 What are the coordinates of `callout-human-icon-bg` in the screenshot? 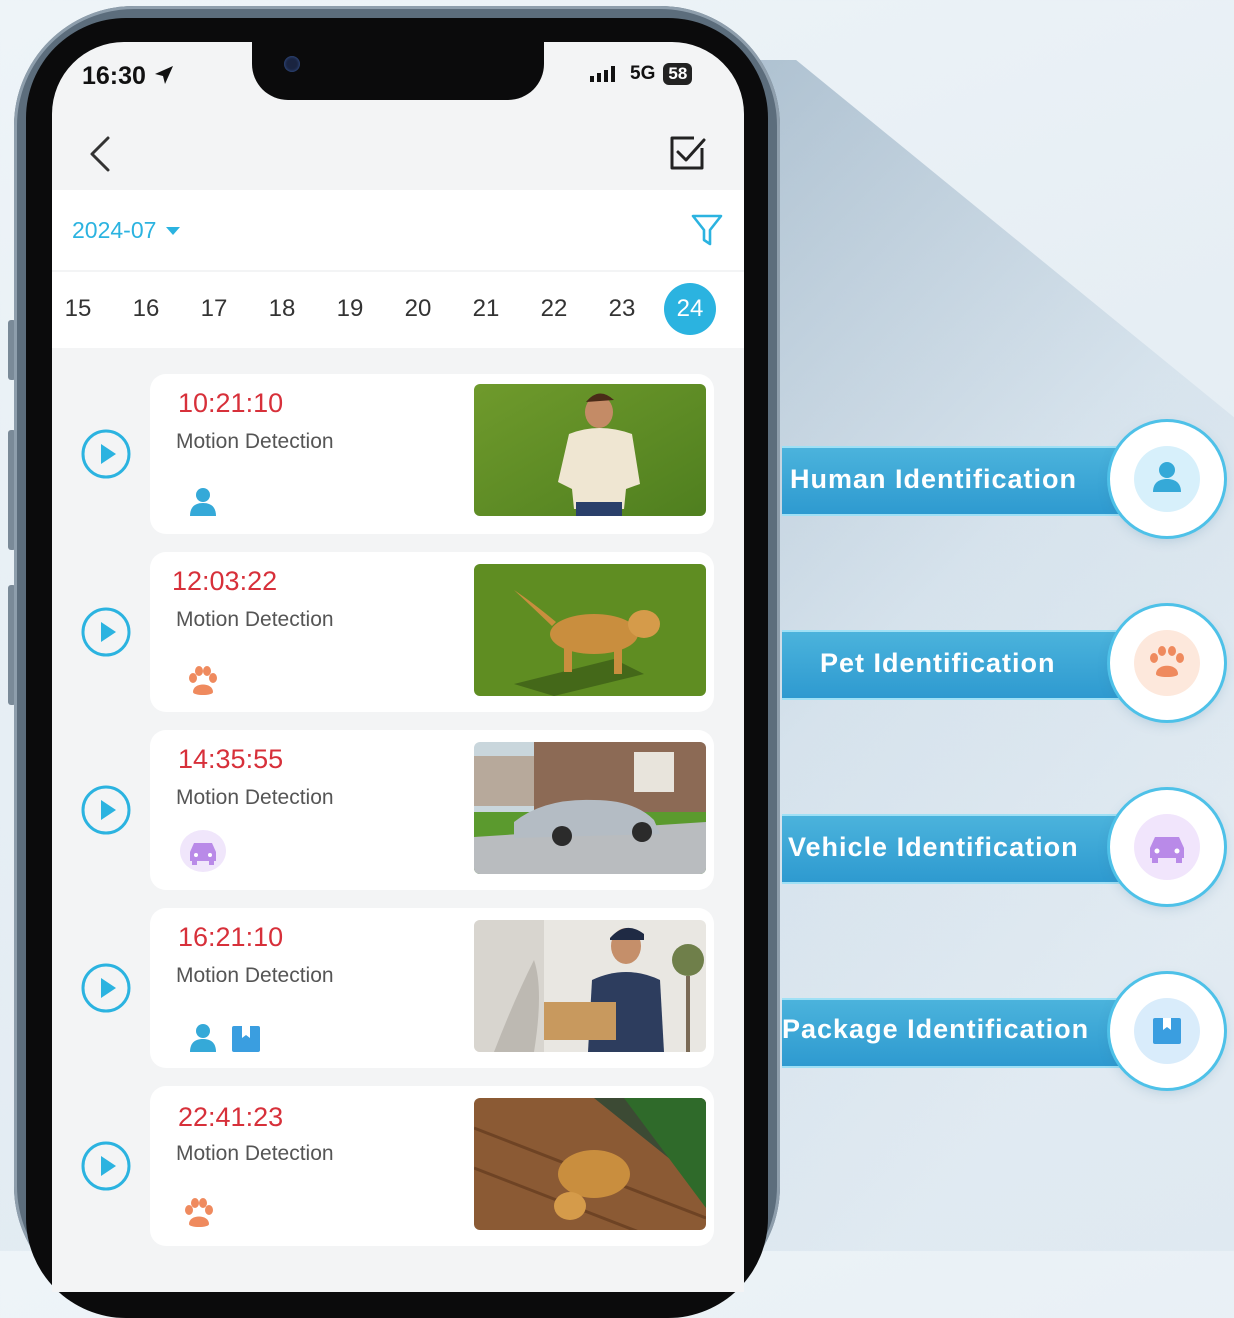 It's located at (1167, 479).